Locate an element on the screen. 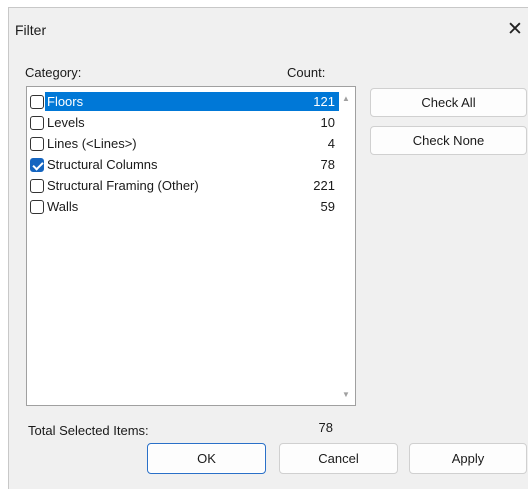 The height and width of the screenshot is (489, 528). category-count: 10 is located at coordinates (327, 122).